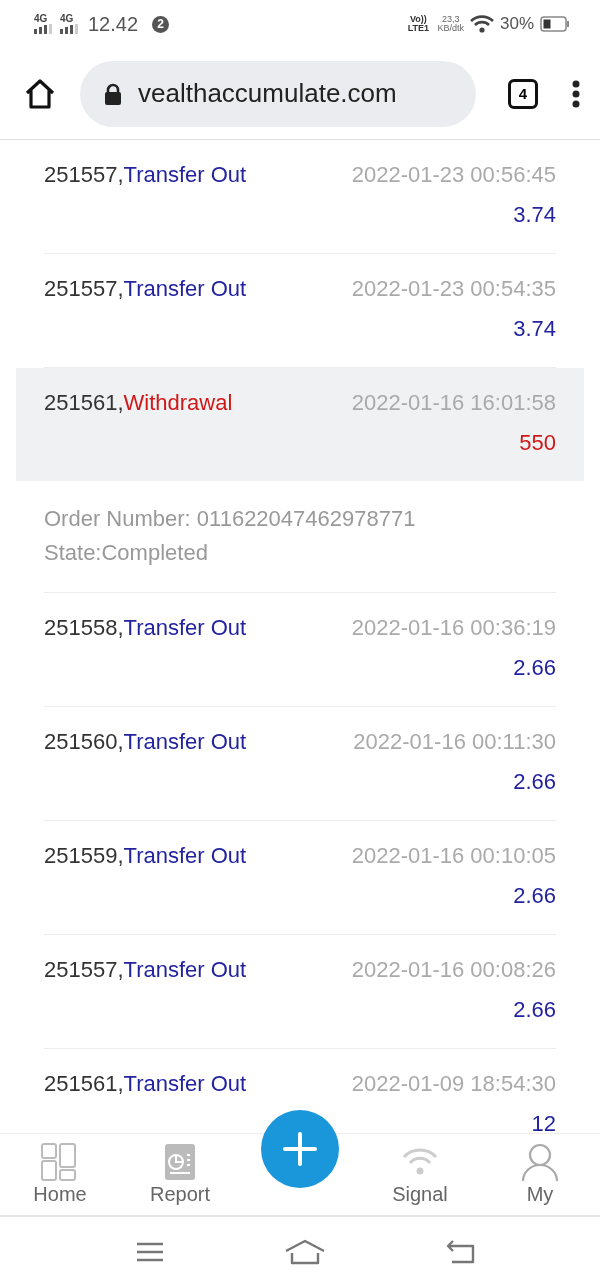 The width and height of the screenshot is (600, 1287). What do you see at coordinates (555, 24) in the screenshot?
I see `battery-icon` at bounding box center [555, 24].